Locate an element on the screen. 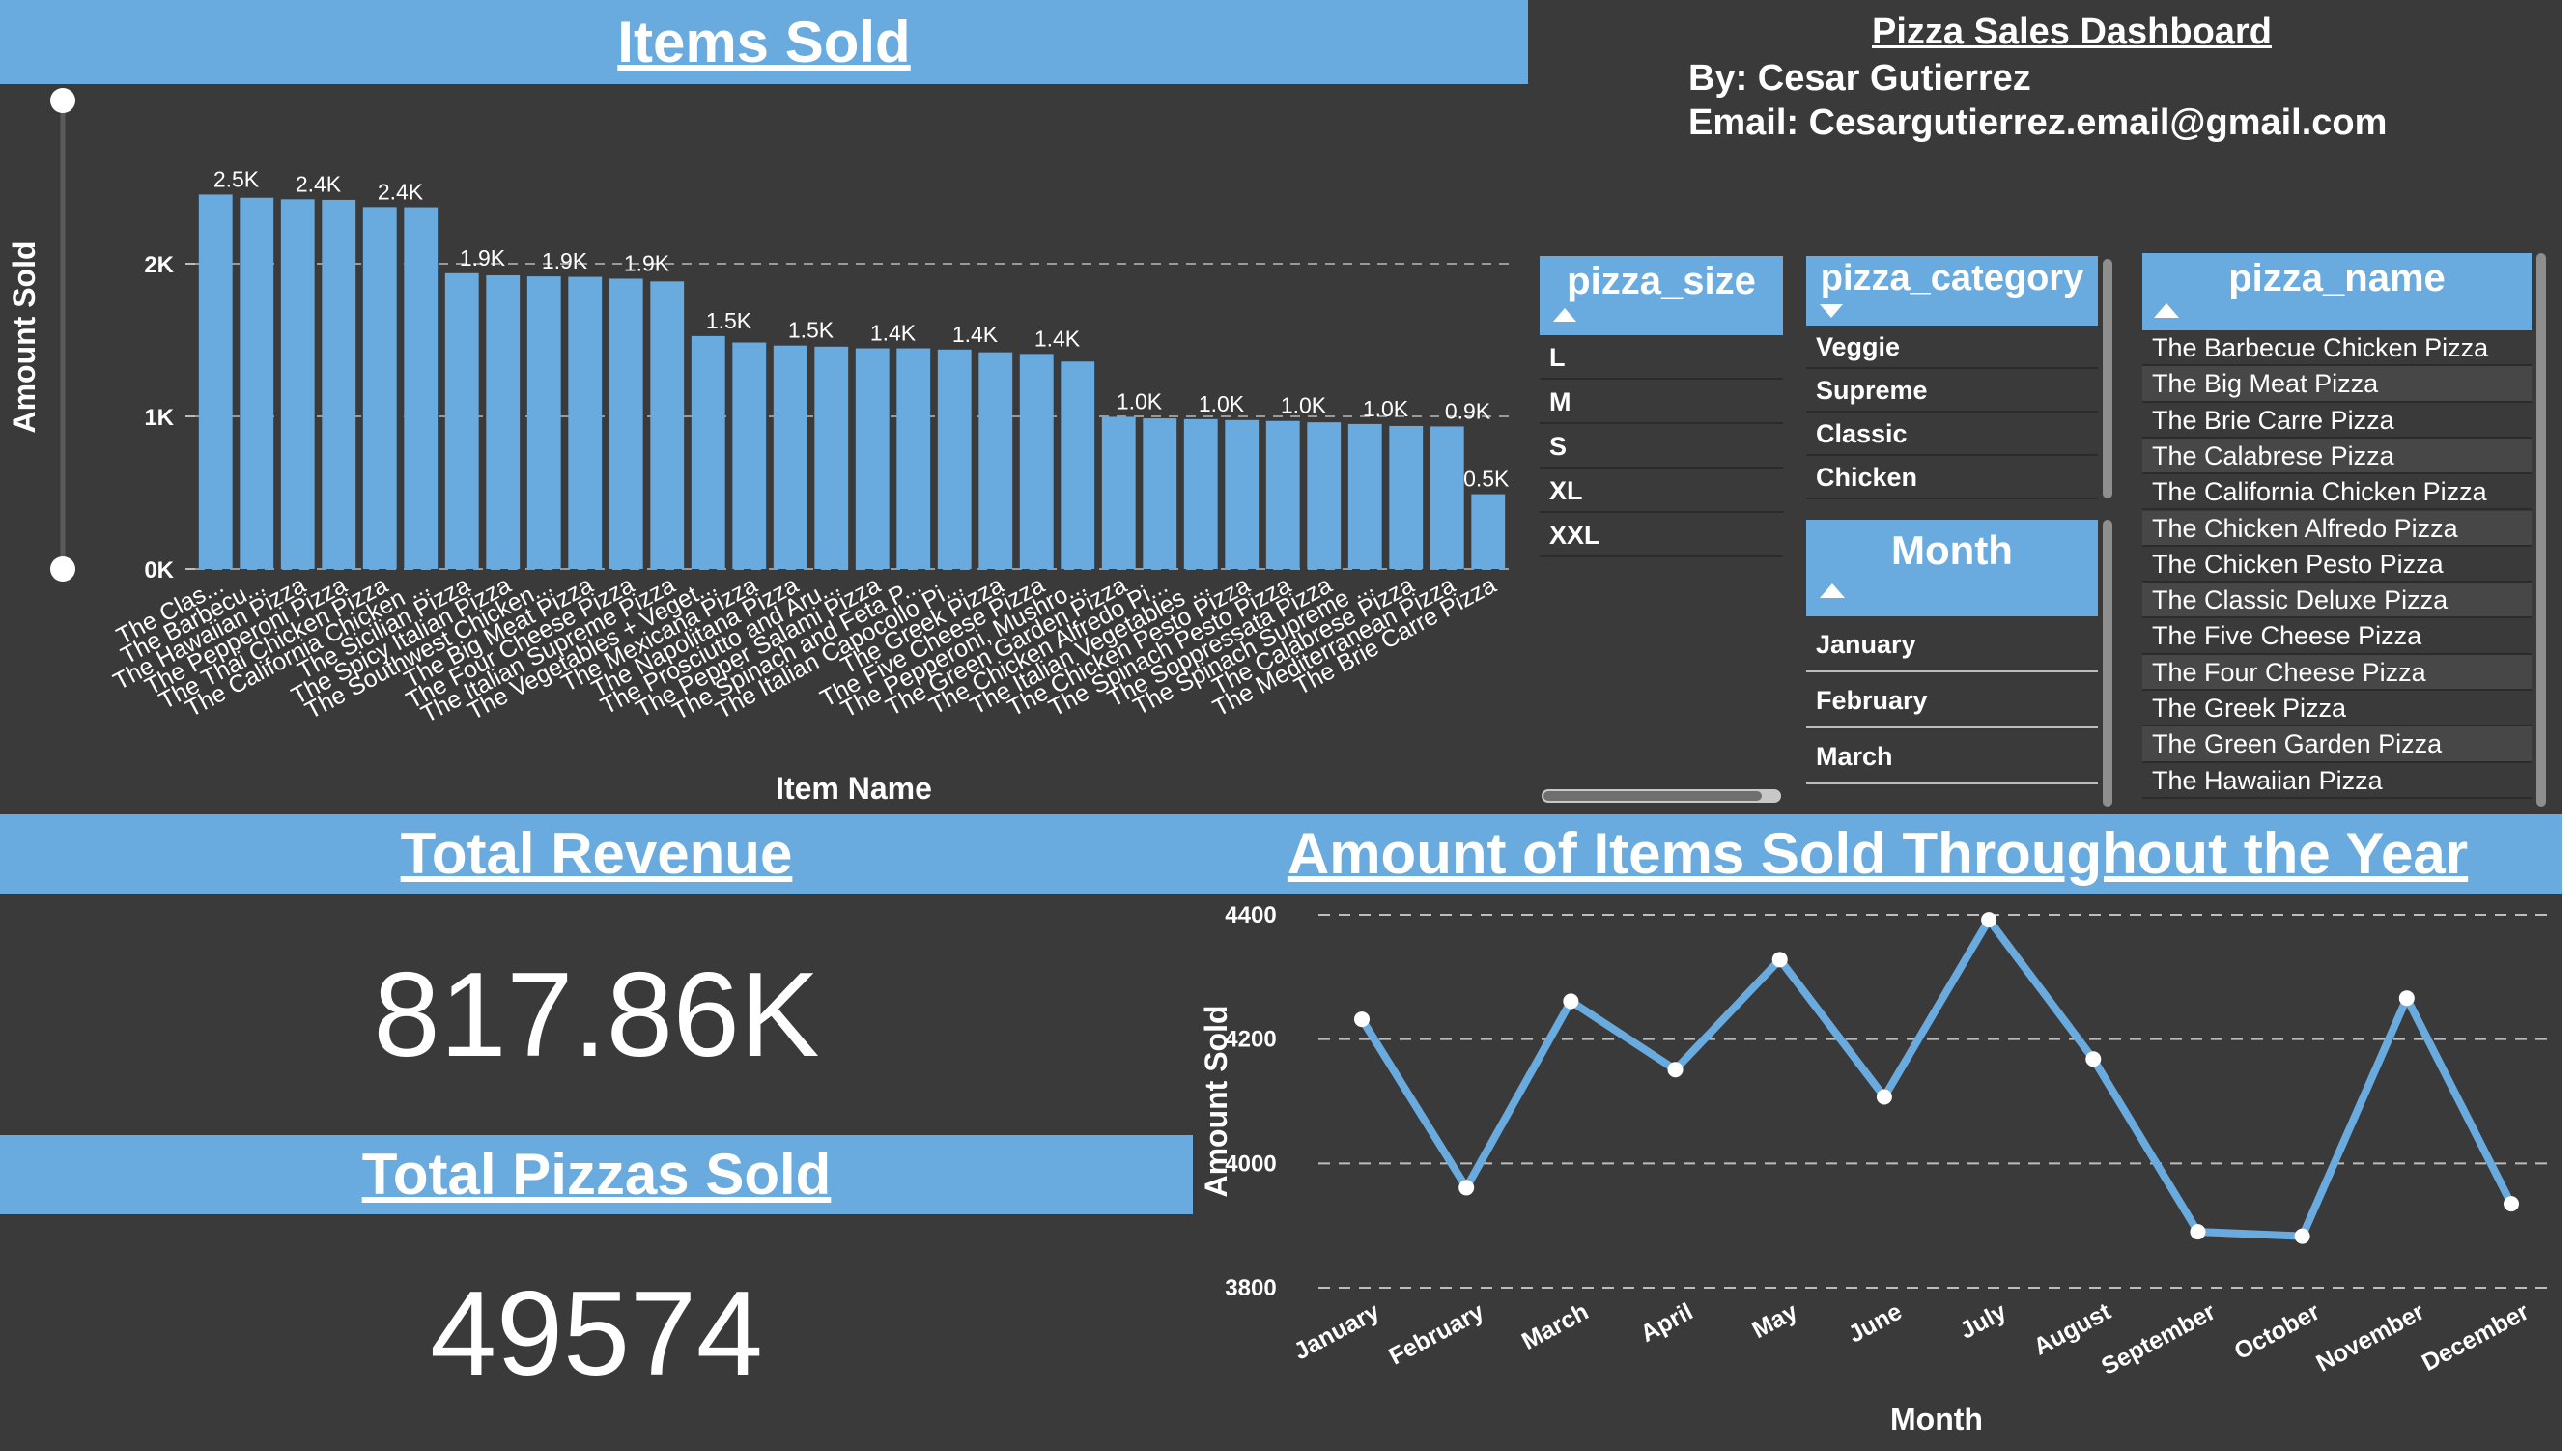  horizontal-scrollbar is located at coordinates (1661, 796).